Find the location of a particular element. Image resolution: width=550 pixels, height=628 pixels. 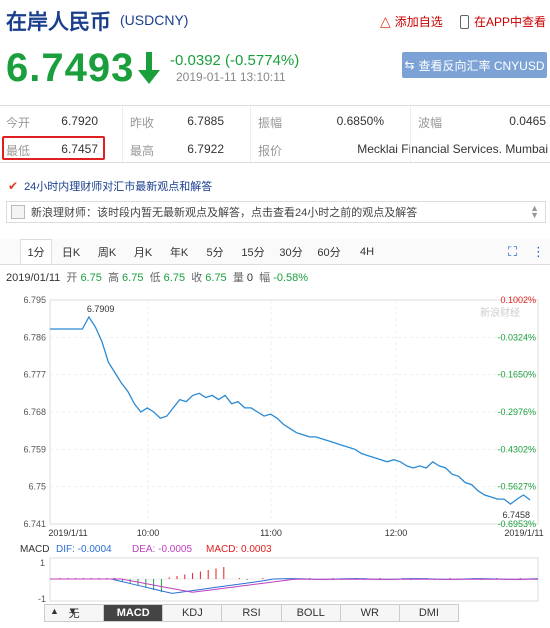

prev-close-label: 昨收 is located at coordinates (142, 123).